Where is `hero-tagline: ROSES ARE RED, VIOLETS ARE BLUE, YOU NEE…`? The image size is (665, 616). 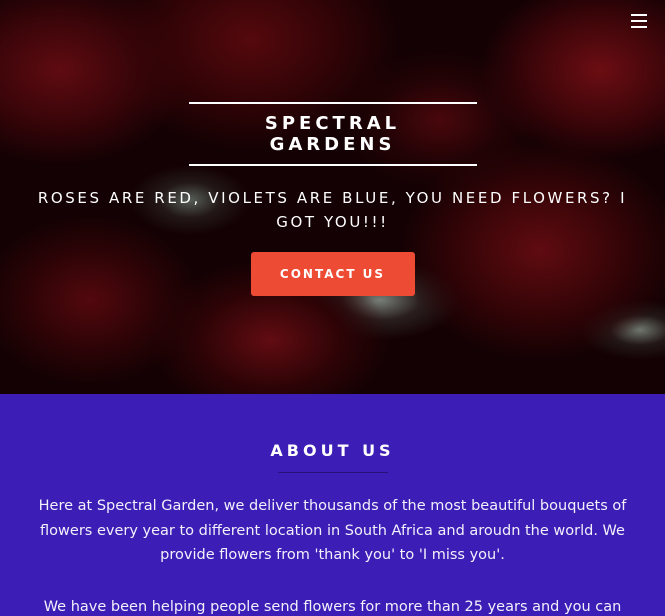 hero-tagline: ROSES ARE RED, VIOLETS ARE BLUE, YOU NEE… is located at coordinates (332, 210).